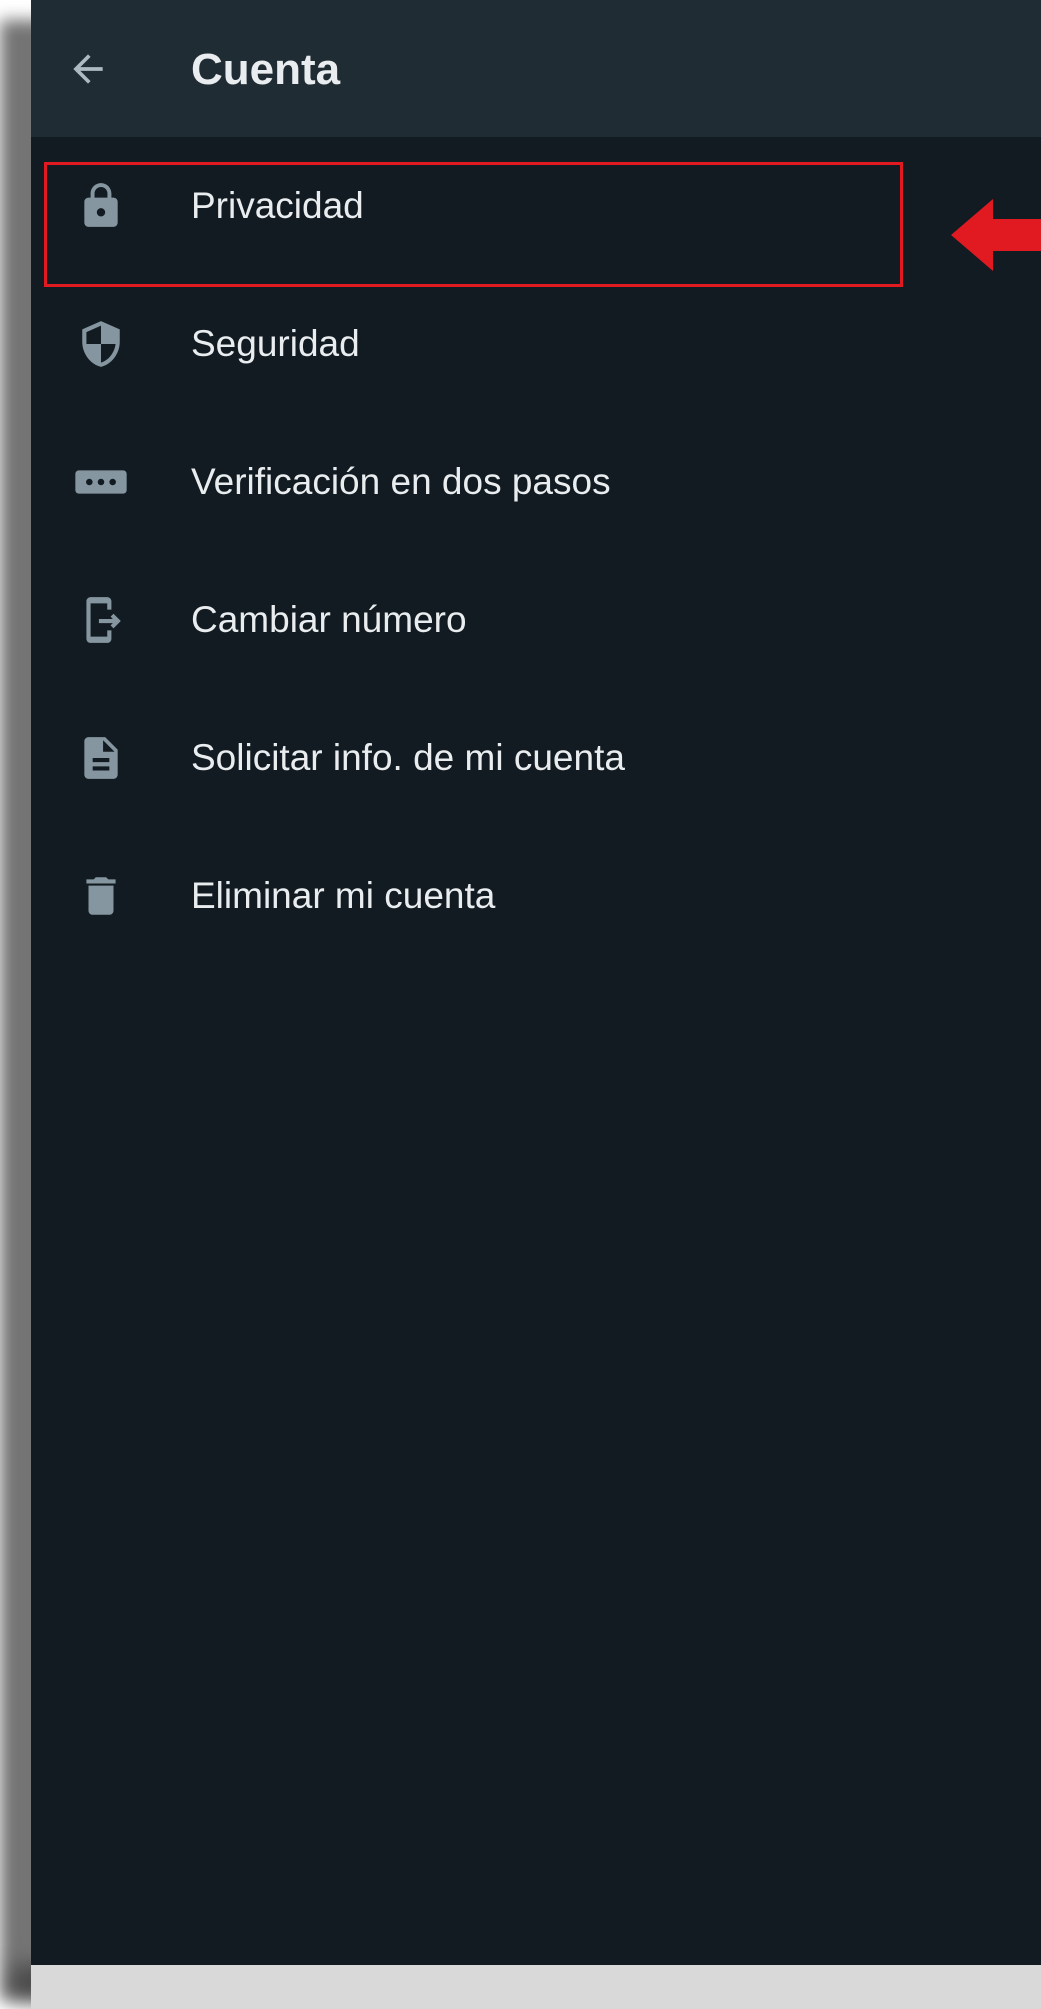 Image resolution: width=1041 pixels, height=2009 pixels. I want to click on menu-item-seguridad: Seguridad, so click(536, 344).